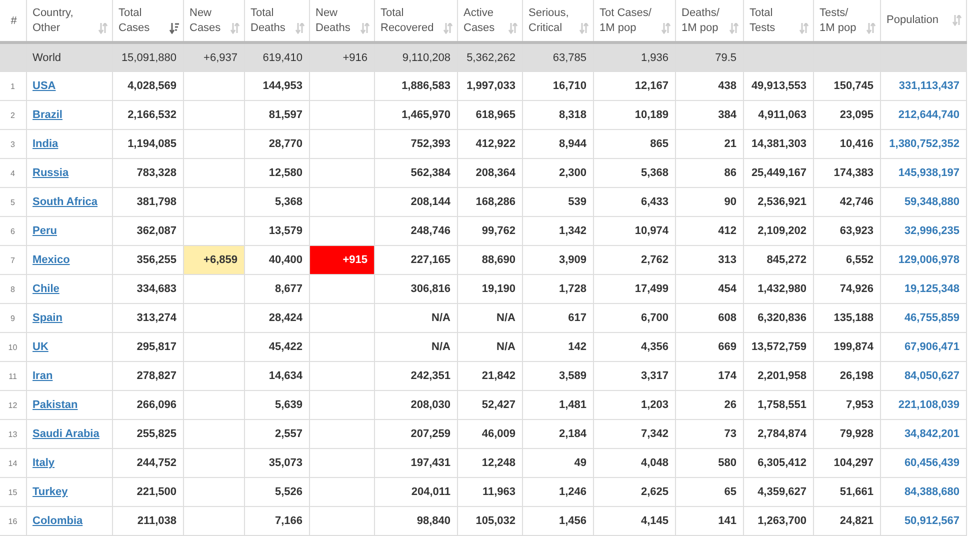 The image size is (970, 536). I want to click on country-link: Iran, so click(42, 376).